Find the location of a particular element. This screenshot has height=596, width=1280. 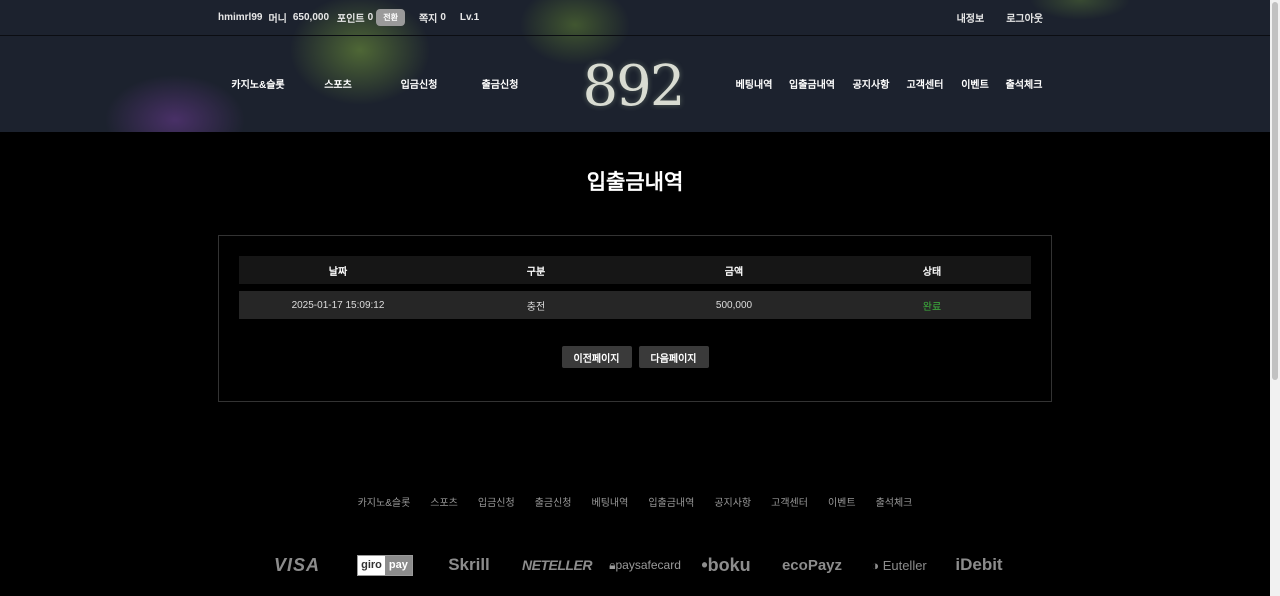

page-title: 입출금내역 is located at coordinates (635, 182).